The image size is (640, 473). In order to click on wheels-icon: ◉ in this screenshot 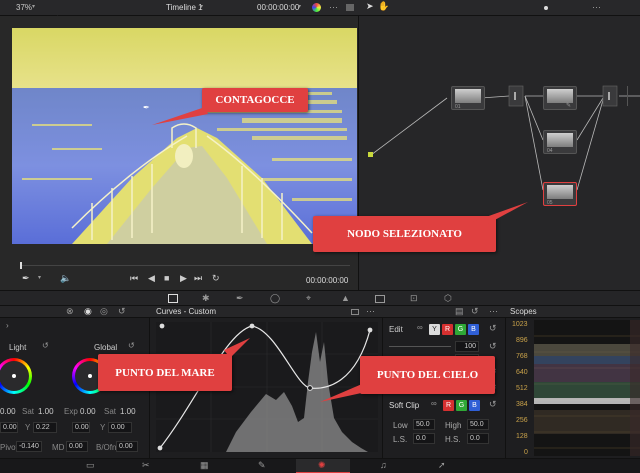, I will do `click(88, 311)`.